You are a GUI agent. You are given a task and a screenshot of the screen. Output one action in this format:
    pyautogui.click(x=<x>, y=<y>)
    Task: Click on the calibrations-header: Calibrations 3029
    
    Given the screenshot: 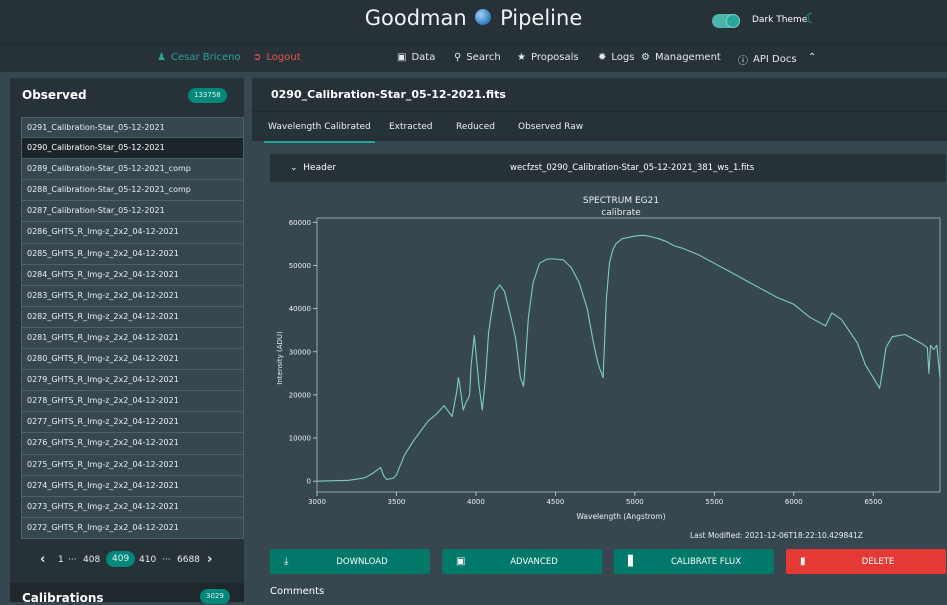 What is the action you would take?
    pyautogui.click(x=127, y=594)
    